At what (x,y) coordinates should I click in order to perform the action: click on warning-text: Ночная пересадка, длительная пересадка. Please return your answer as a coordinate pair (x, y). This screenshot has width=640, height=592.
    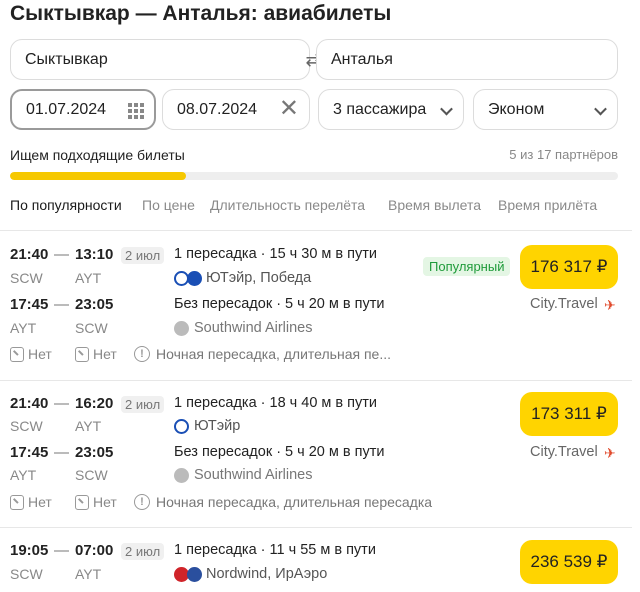
    Looking at the image, I should click on (294, 502).